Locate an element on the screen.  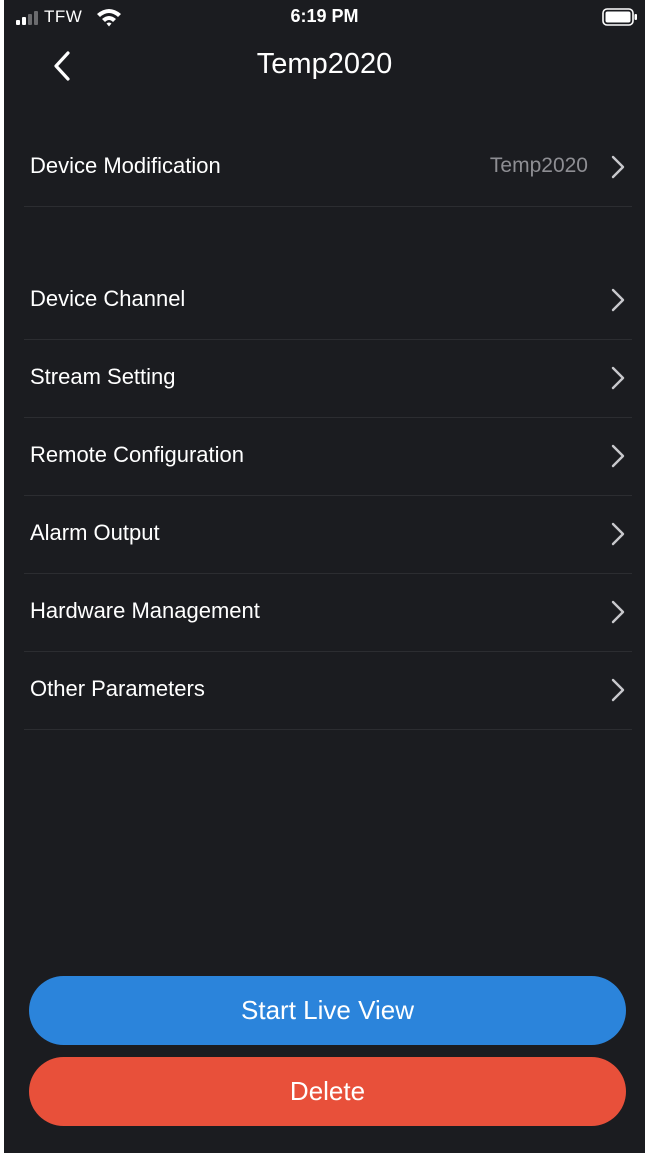
menu-item-label: Remote Configuration is located at coordinates (137, 454).